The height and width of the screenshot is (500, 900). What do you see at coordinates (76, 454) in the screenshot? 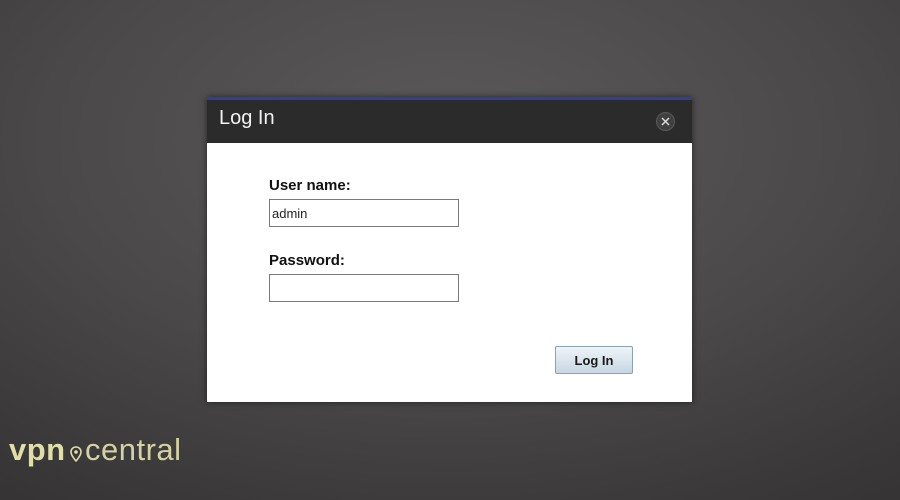
I see `location-pin-icon` at bounding box center [76, 454].